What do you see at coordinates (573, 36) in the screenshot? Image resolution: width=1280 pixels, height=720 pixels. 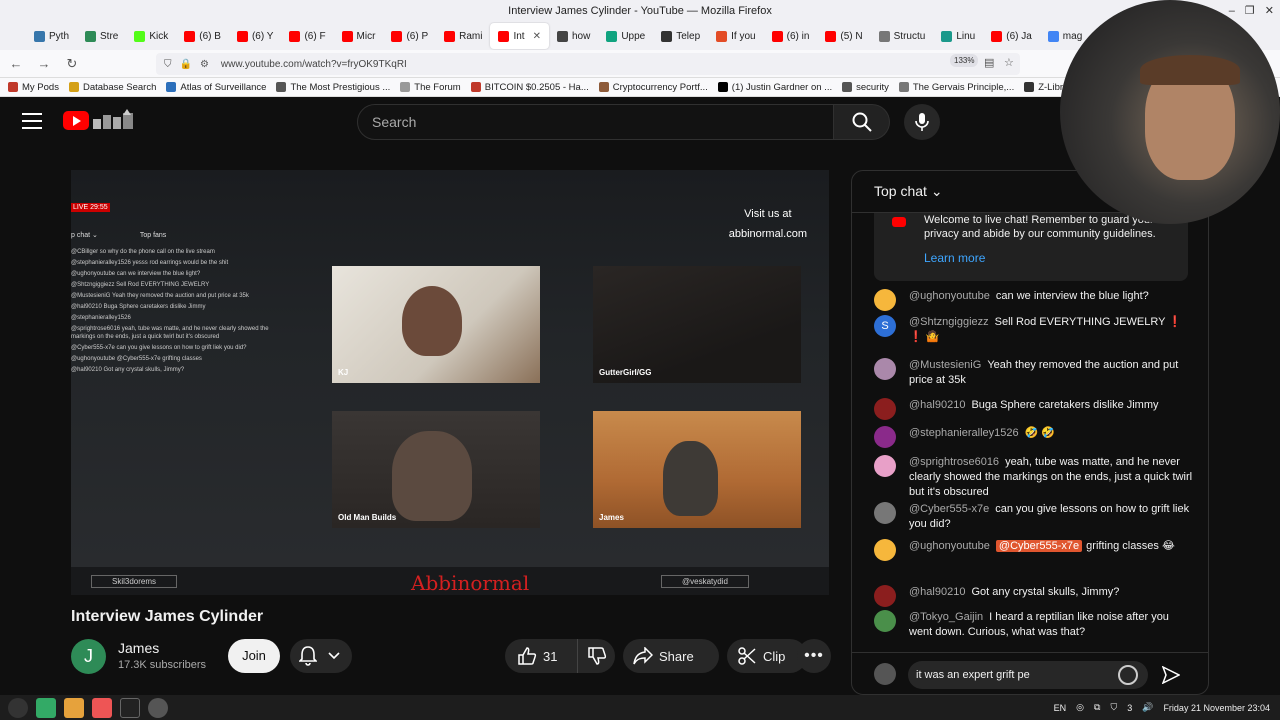 I see `browser-tab: how` at bounding box center [573, 36].